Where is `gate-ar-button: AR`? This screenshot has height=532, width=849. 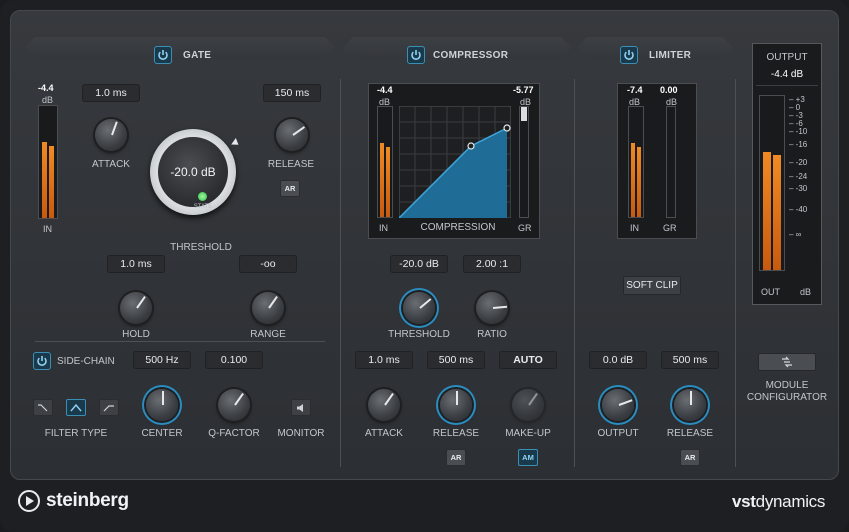 gate-ar-button: AR is located at coordinates (290, 188).